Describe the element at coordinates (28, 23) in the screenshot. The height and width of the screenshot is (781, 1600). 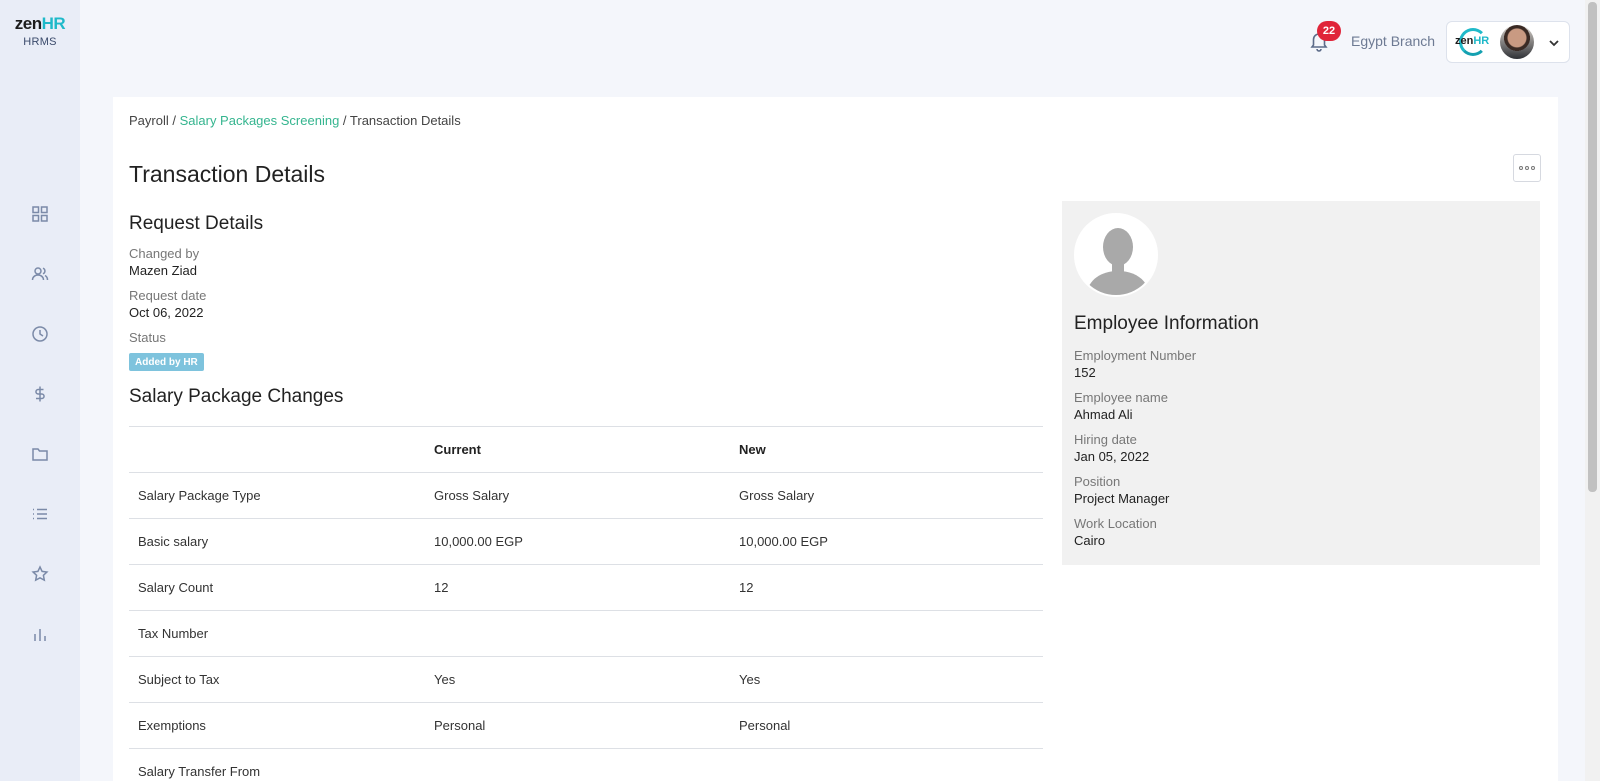
I see `logo-main: zen` at that location.